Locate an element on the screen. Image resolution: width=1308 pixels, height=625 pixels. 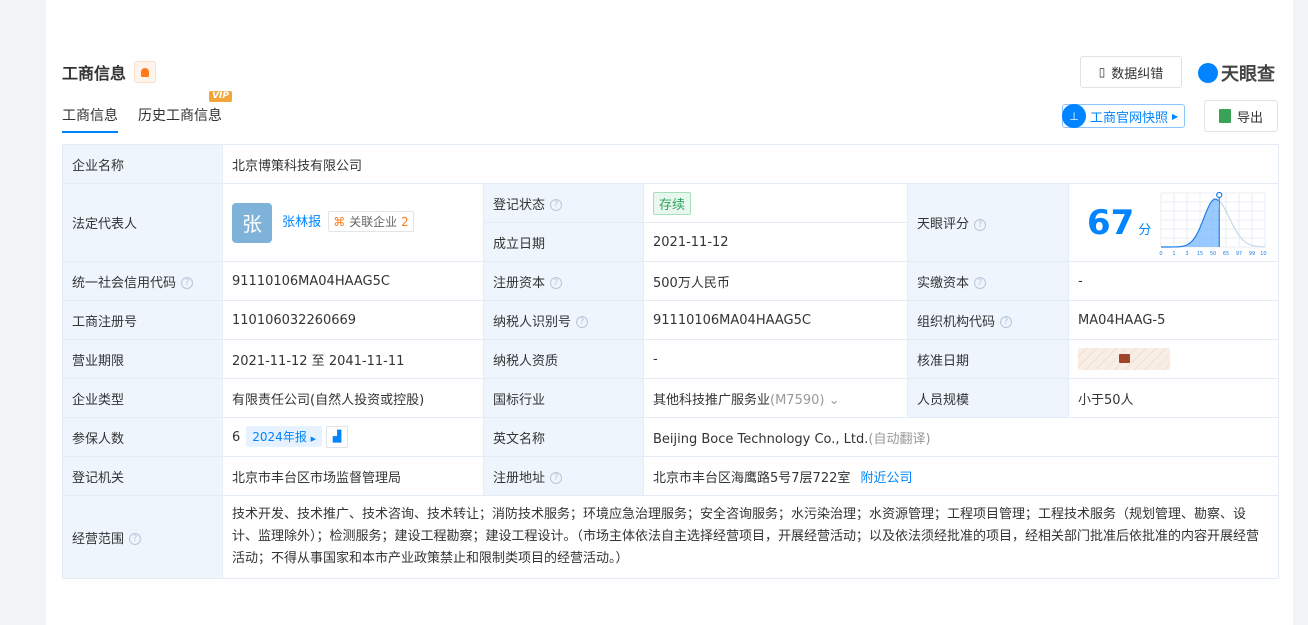
label-legal-rep: 法定代表人 is located at coordinates (142, 222).